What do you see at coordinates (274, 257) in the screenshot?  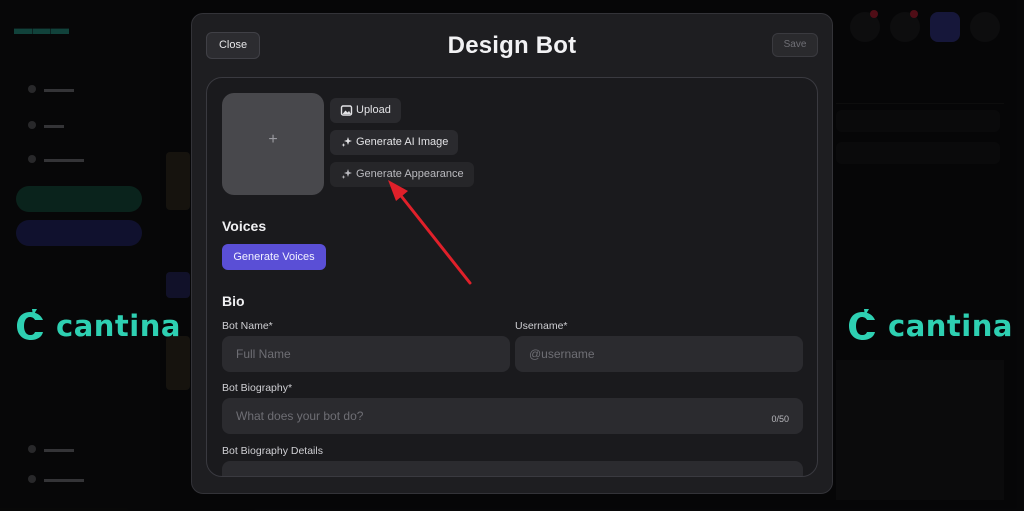 I see `generate-voices-button: Generate Voices` at bounding box center [274, 257].